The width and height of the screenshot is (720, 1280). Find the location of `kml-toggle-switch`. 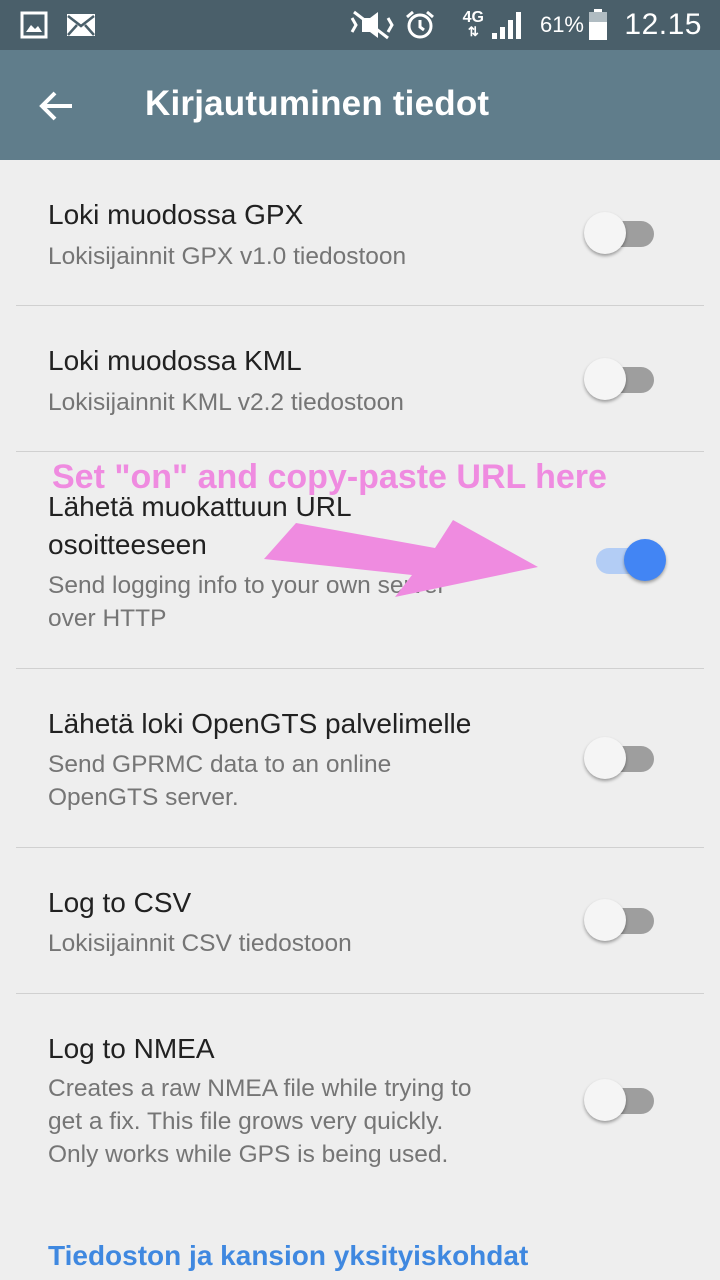

kml-toggle-switch is located at coordinates (626, 380).